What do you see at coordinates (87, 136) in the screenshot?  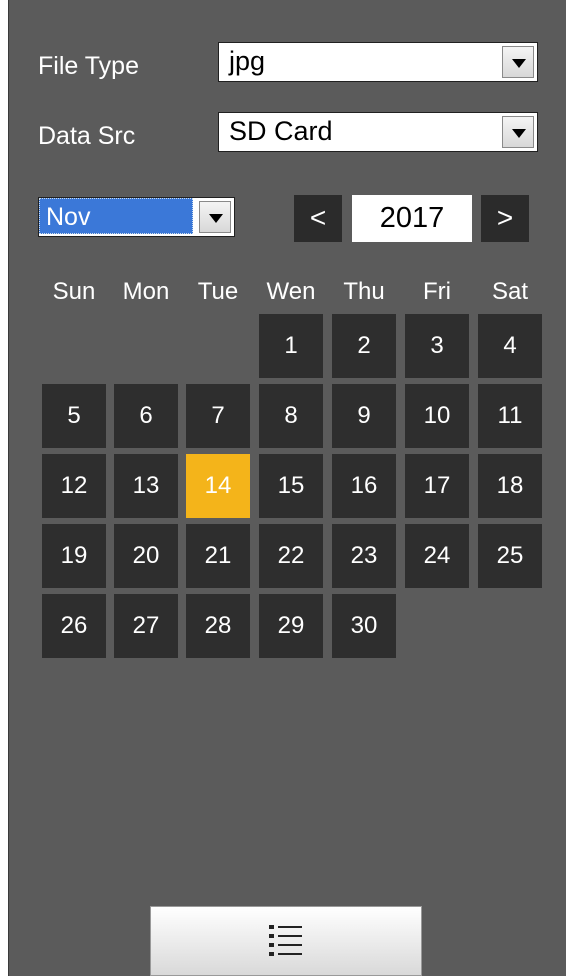 I see `data-src-label: Data Src` at bounding box center [87, 136].